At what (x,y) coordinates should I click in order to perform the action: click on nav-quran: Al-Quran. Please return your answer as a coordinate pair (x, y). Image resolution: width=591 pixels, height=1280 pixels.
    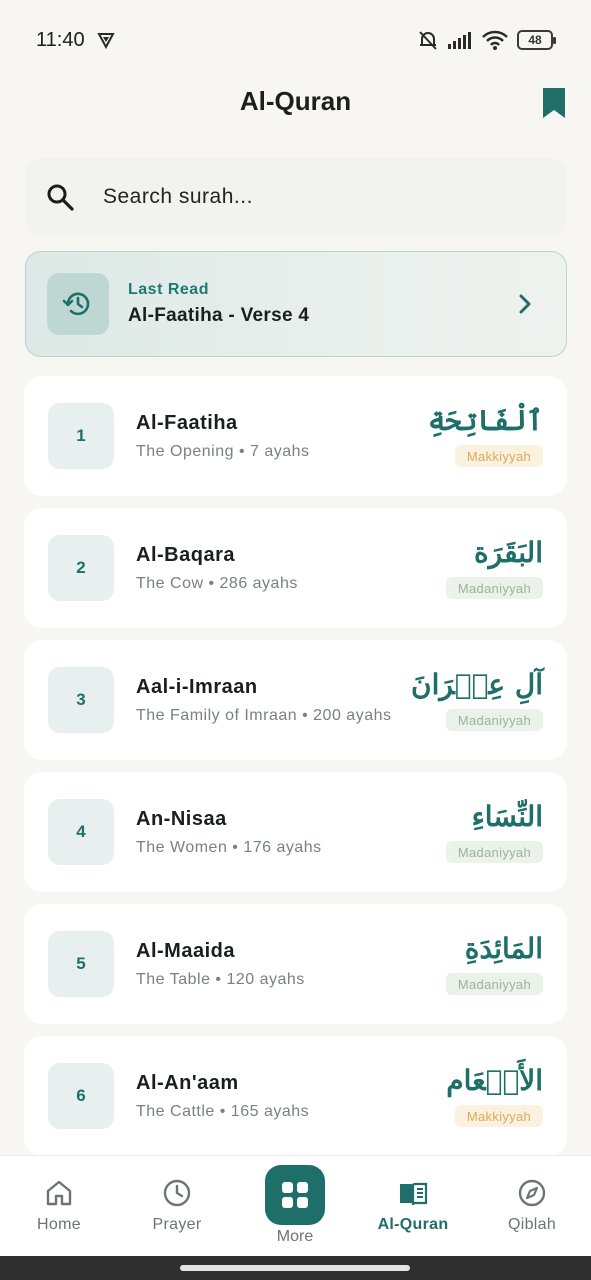
    Looking at the image, I should click on (413, 1206).